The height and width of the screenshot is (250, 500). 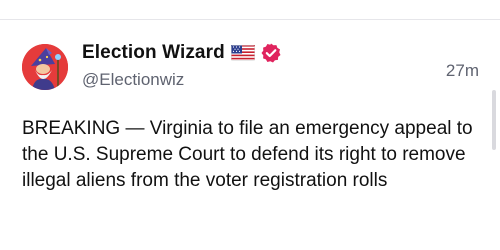 What do you see at coordinates (494, 120) in the screenshot?
I see `scrollbar-thumb` at bounding box center [494, 120].